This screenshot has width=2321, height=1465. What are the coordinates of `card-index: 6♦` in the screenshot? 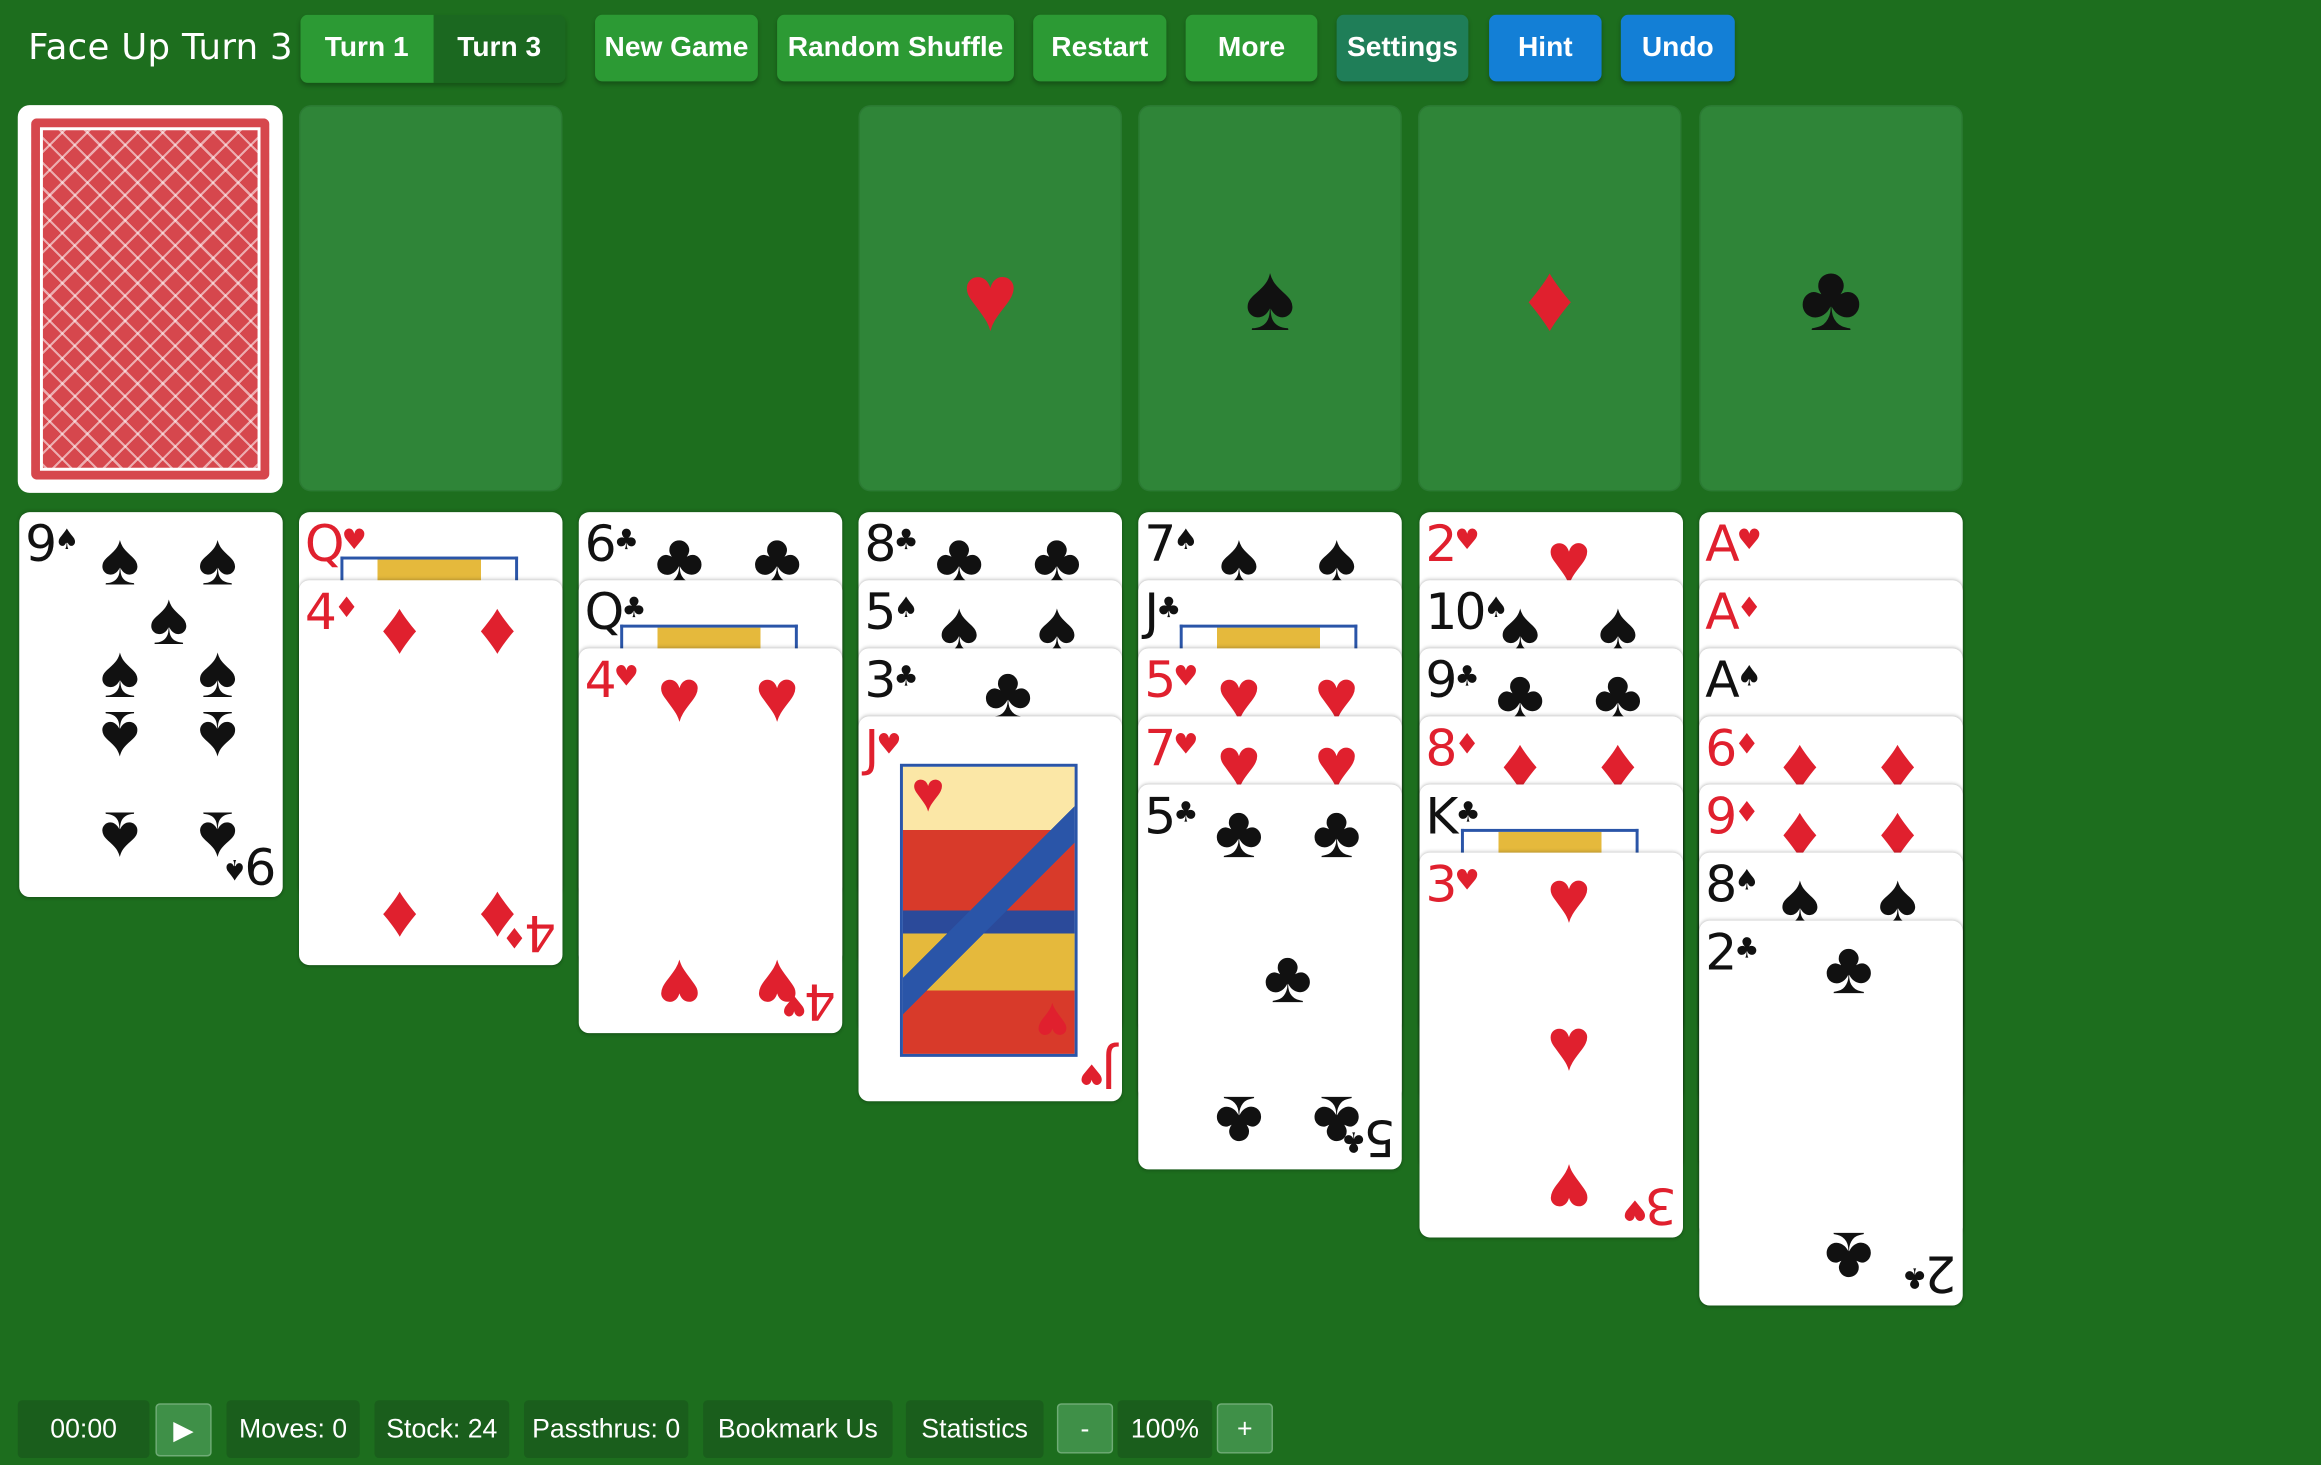 It's located at (1732, 749).